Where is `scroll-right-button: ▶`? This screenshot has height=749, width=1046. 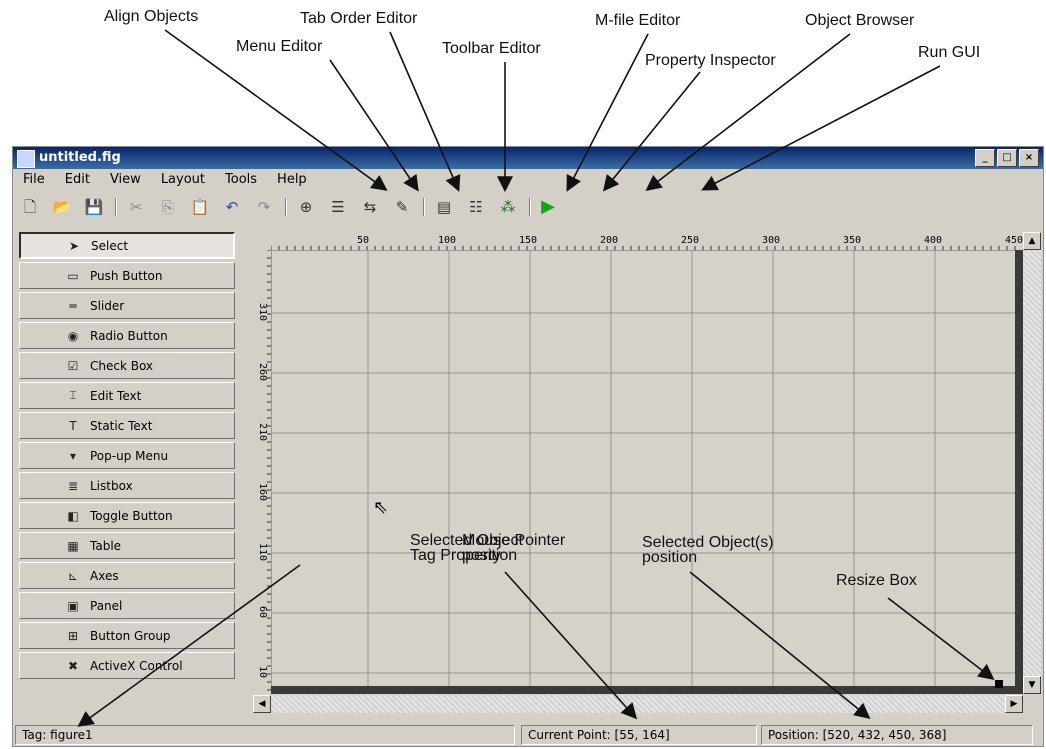
scroll-right-button: ▶ is located at coordinates (1014, 704).